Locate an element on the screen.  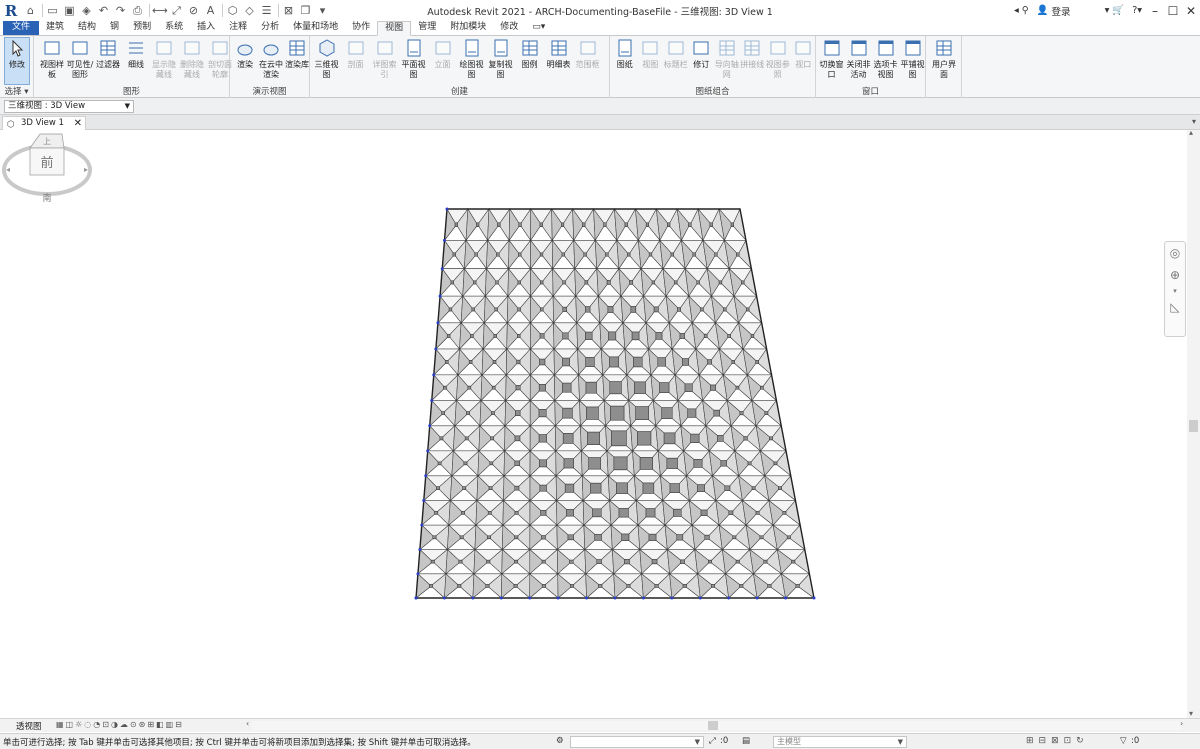
sheet-button-4: 导向轴网 is located at coordinates (727, 59).